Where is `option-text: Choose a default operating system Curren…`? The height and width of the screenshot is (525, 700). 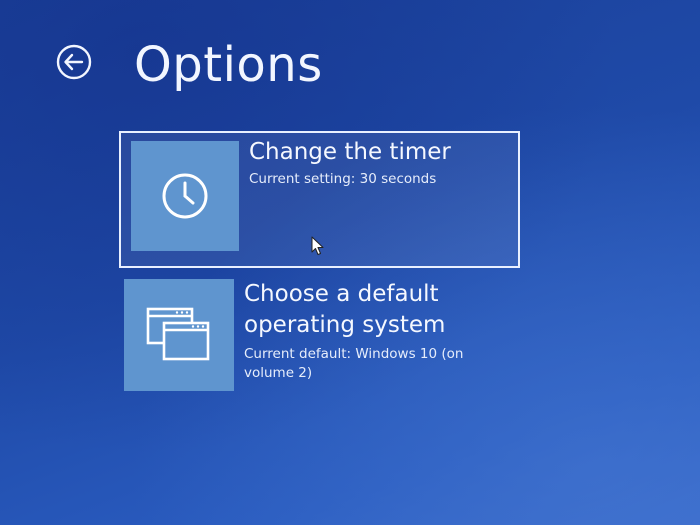
option-text: Choose a default operating system Curren… is located at coordinates (378, 331).